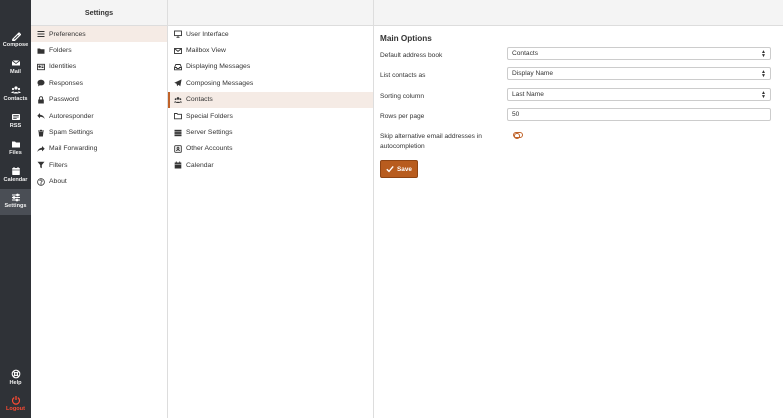  I want to click on folder-outline-icon, so click(177, 116).